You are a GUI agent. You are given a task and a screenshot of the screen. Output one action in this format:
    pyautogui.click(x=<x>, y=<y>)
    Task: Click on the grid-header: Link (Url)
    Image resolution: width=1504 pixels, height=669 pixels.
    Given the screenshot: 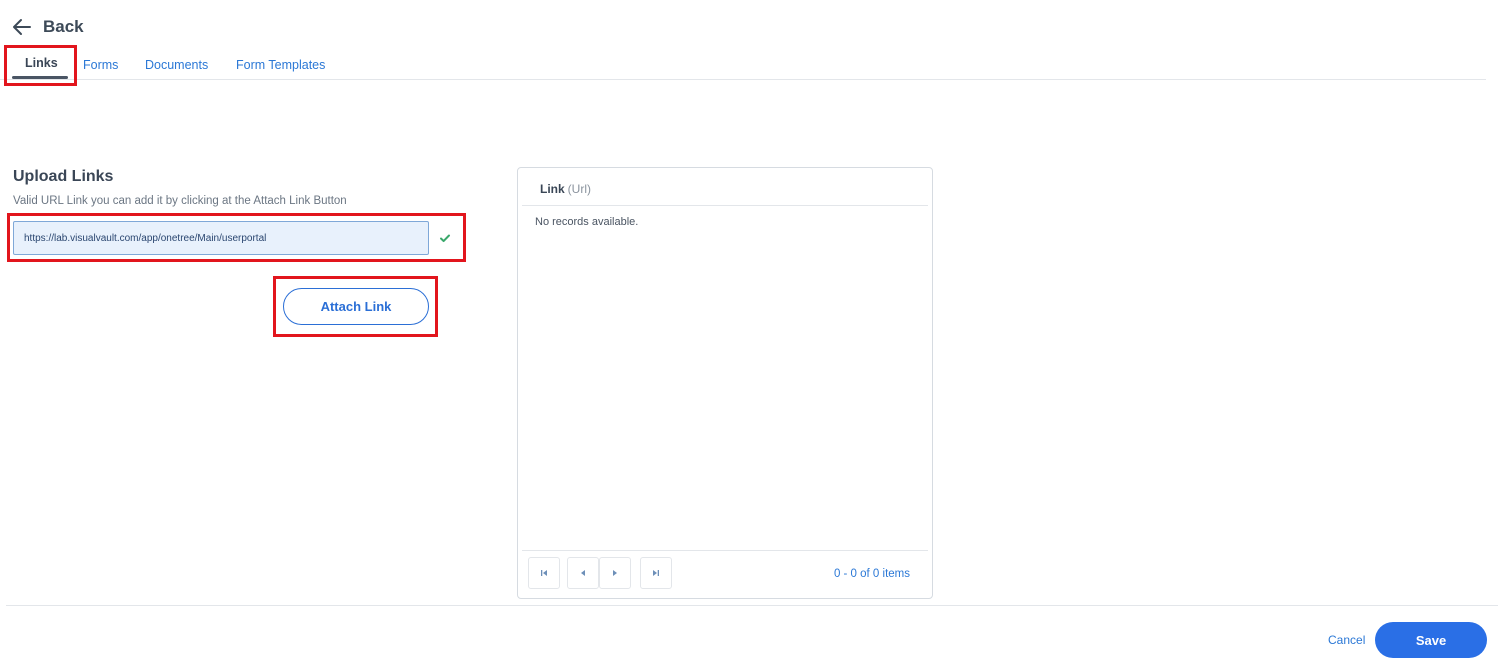 What is the action you would take?
    pyautogui.click(x=725, y=187)
    